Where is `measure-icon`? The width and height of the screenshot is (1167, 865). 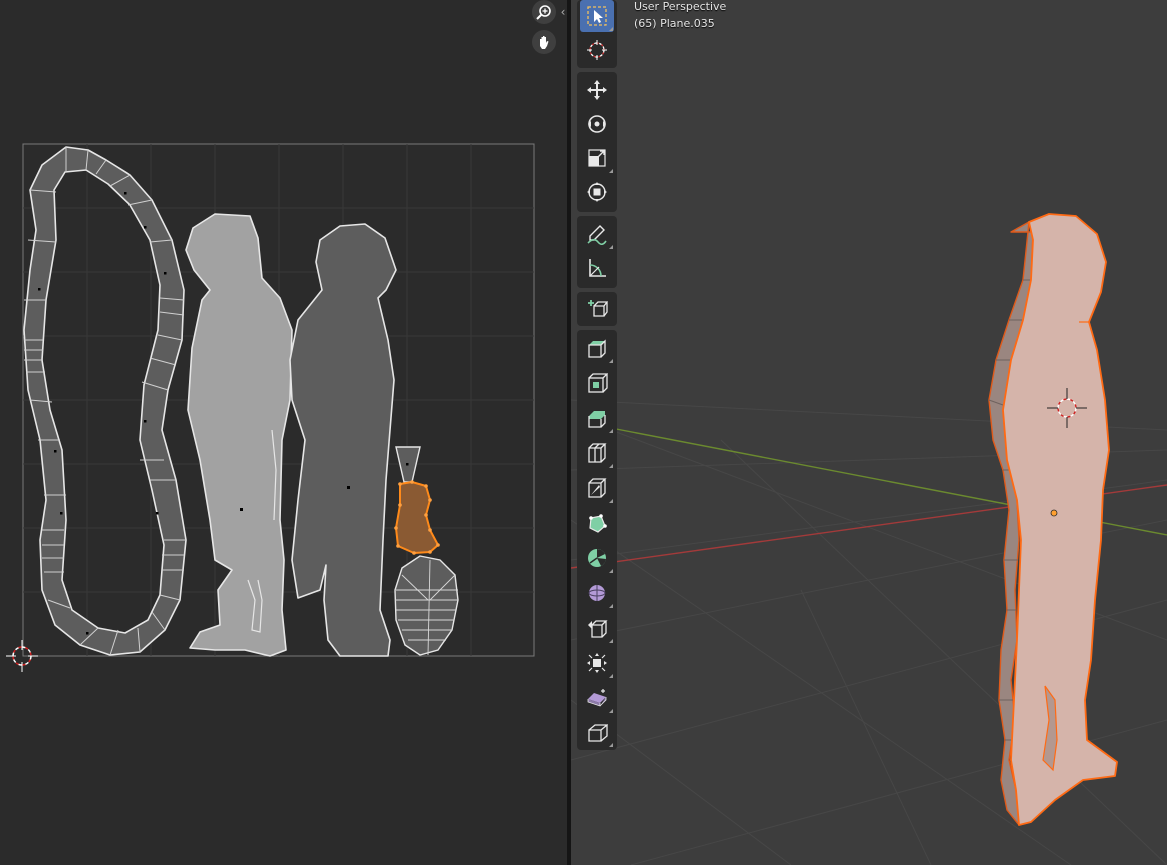
measure-icon is located at coordinates (597, 268).